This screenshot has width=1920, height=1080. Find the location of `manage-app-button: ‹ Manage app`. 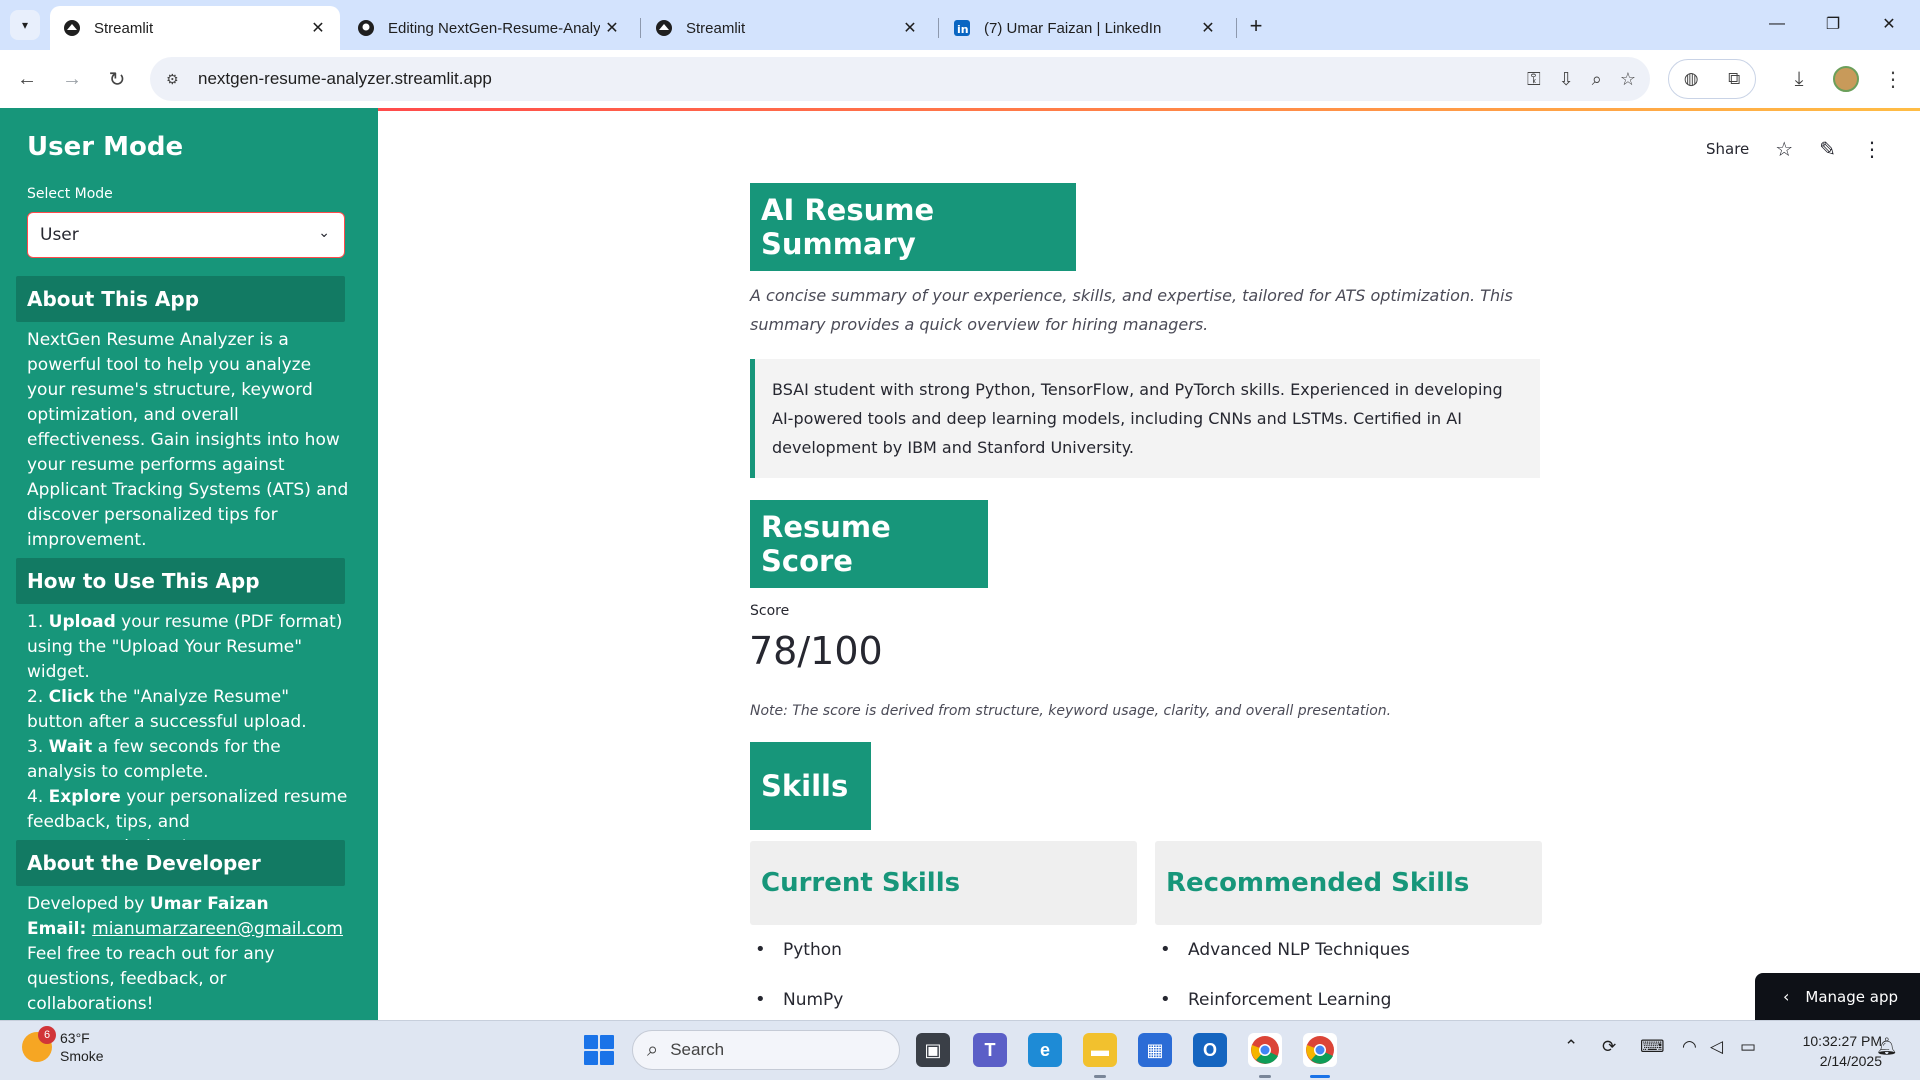

manage-app-button: ‹ Manage app is located at coordinates (1837, 996).